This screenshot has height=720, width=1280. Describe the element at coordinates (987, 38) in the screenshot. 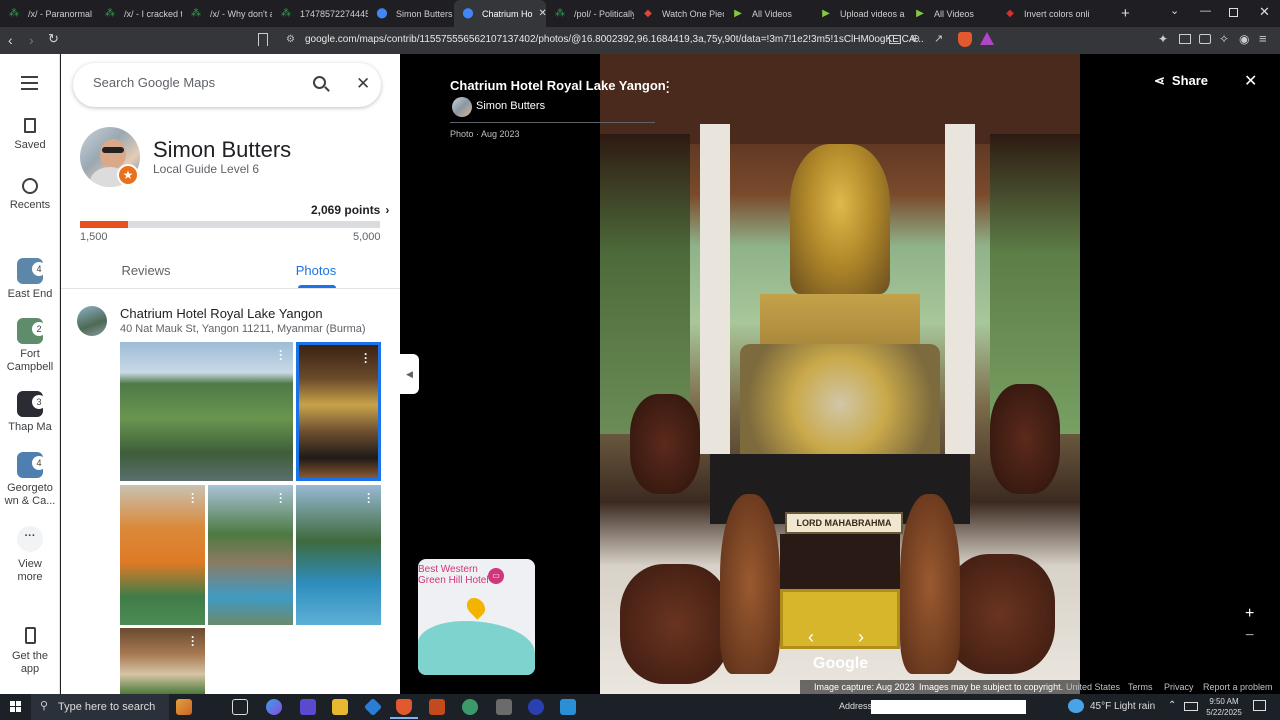

I see `brave-rewards-icon` at that location.